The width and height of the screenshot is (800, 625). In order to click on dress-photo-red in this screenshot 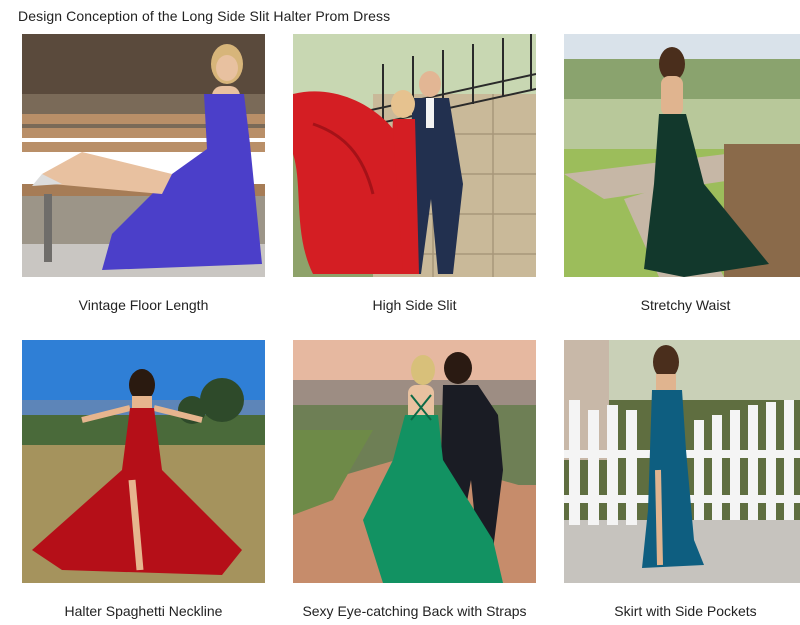, I will do `click(414, 155)`.